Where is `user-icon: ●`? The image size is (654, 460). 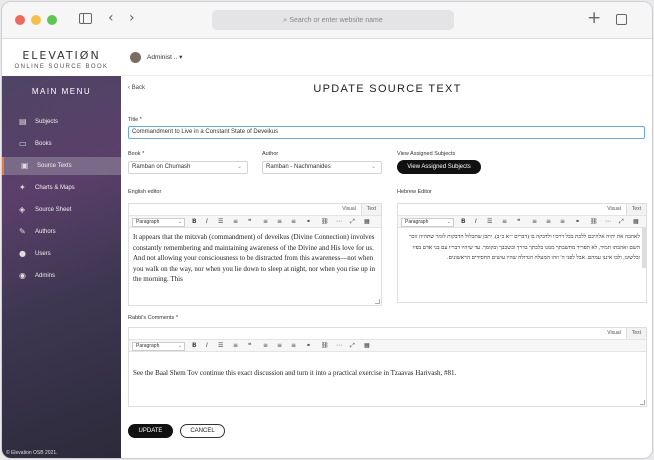 user-icon: ● is located at coordinates (22, 253).